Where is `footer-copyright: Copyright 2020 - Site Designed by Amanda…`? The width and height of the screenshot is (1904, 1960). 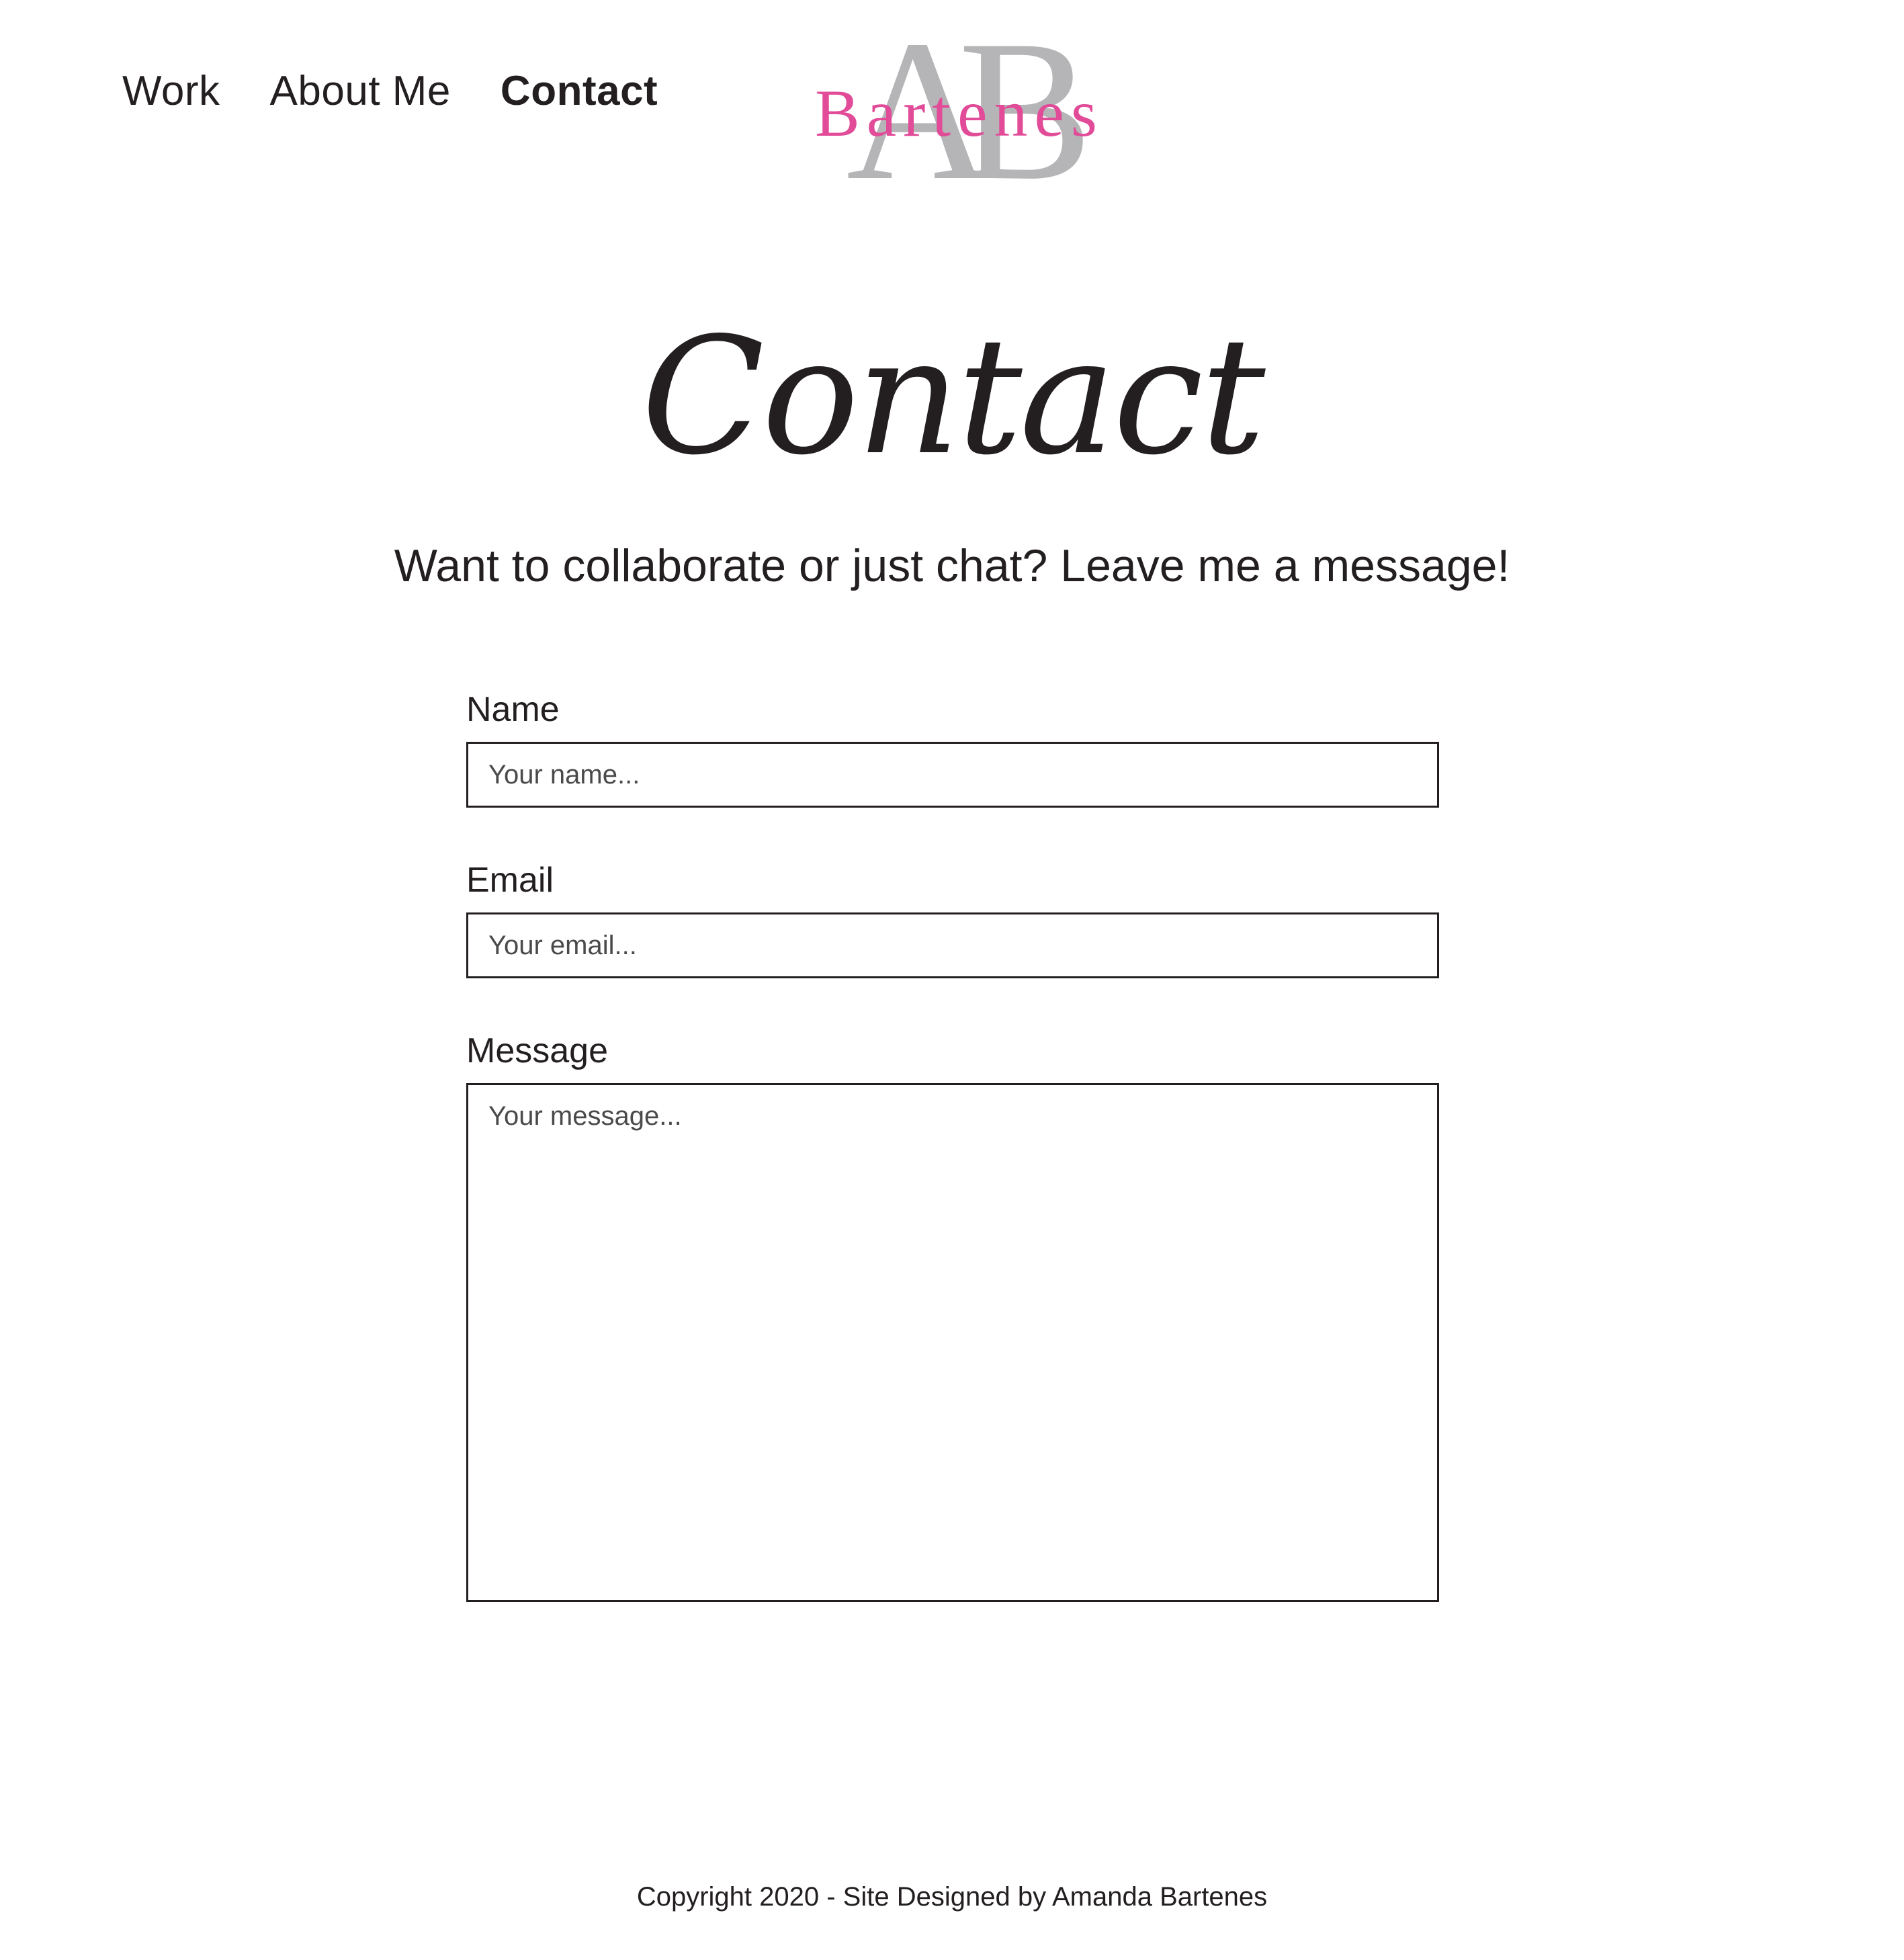
footer-copyright: Copyright 2020 - Site Designed by Amanda… is located at coordinates (952, 1897).